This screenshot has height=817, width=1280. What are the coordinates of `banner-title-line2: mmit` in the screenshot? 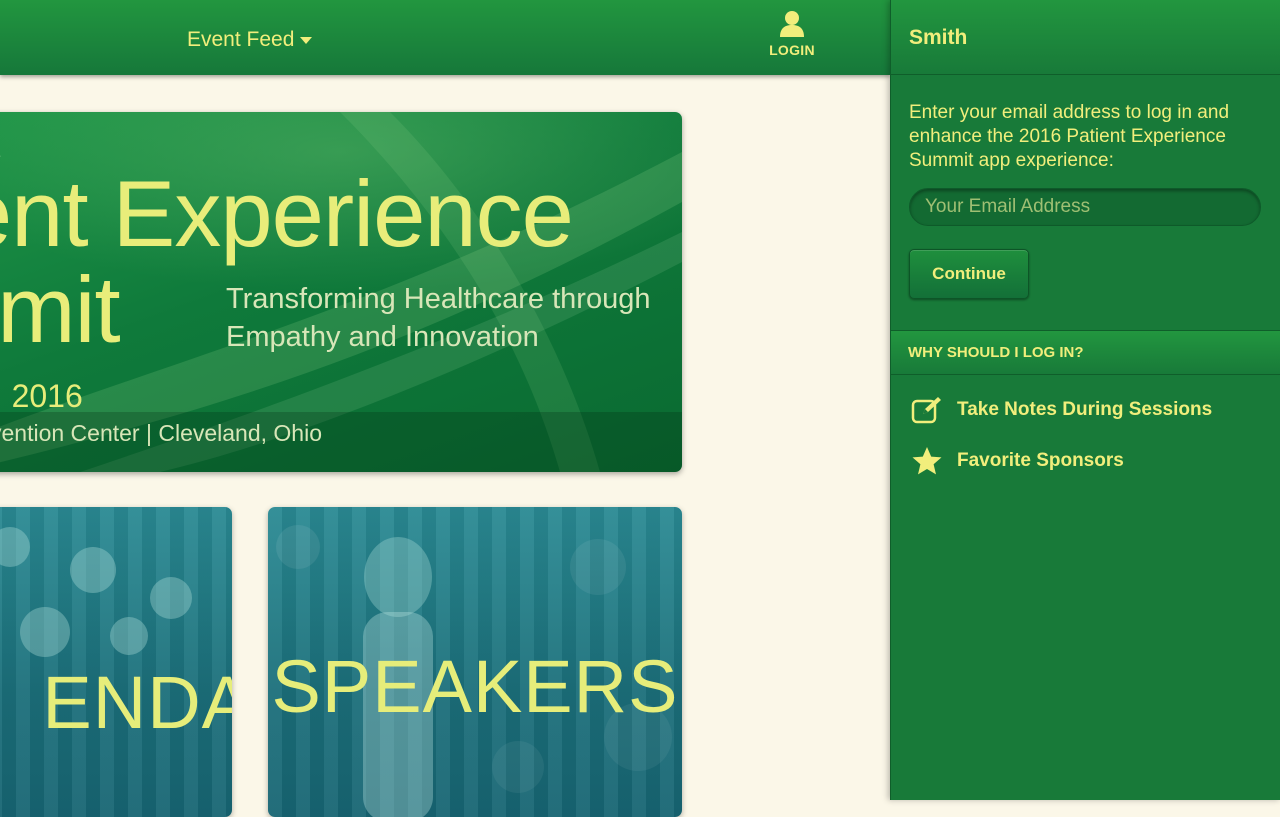 It's located at (60, 309).